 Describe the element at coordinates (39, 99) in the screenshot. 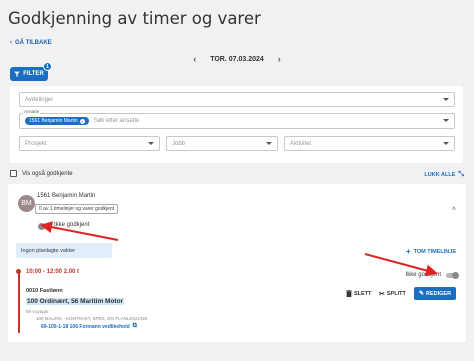

I see `department-placeholder: Avdelinger` at that location.